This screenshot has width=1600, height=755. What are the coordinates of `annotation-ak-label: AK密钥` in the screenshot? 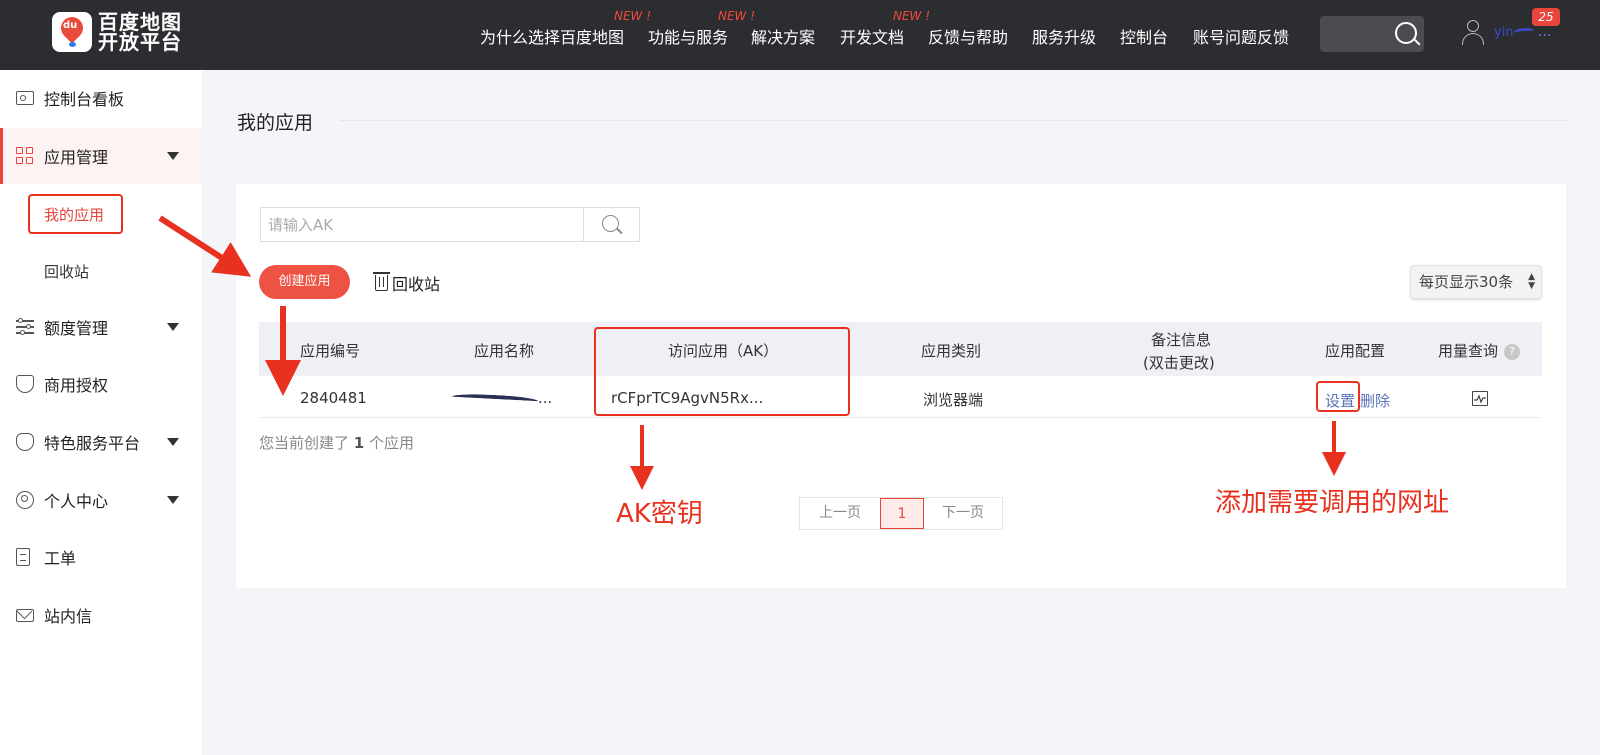 It's located at (659, 514).